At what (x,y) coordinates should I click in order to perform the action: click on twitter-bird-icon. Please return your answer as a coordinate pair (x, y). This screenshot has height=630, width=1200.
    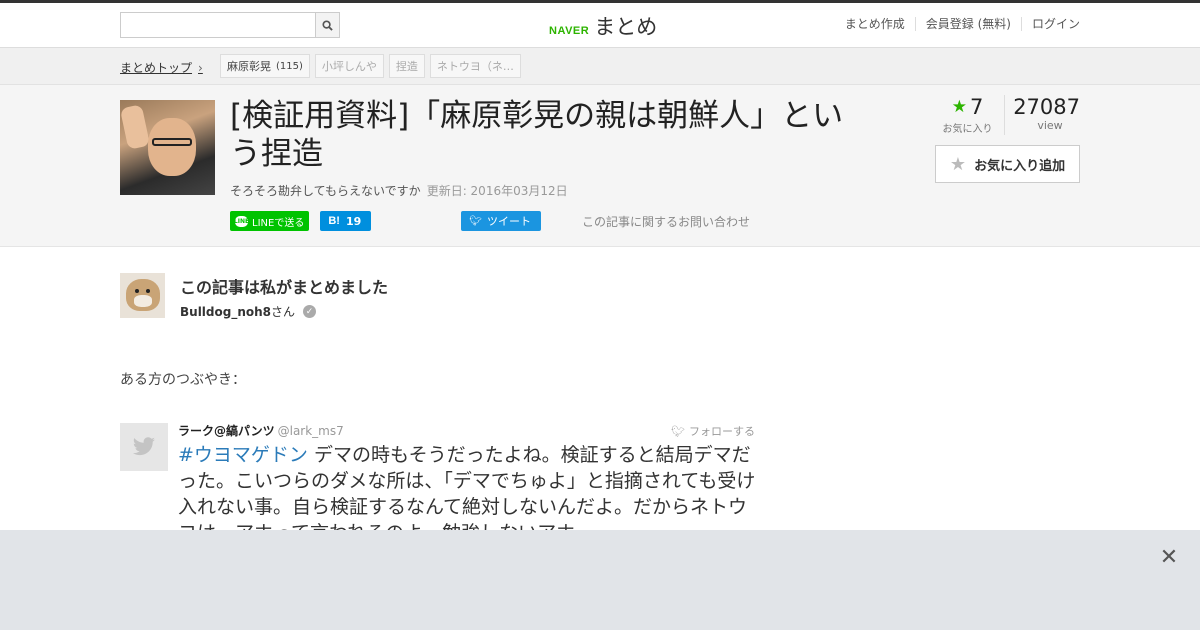
    Looking at the image, I should click on (144, 446).